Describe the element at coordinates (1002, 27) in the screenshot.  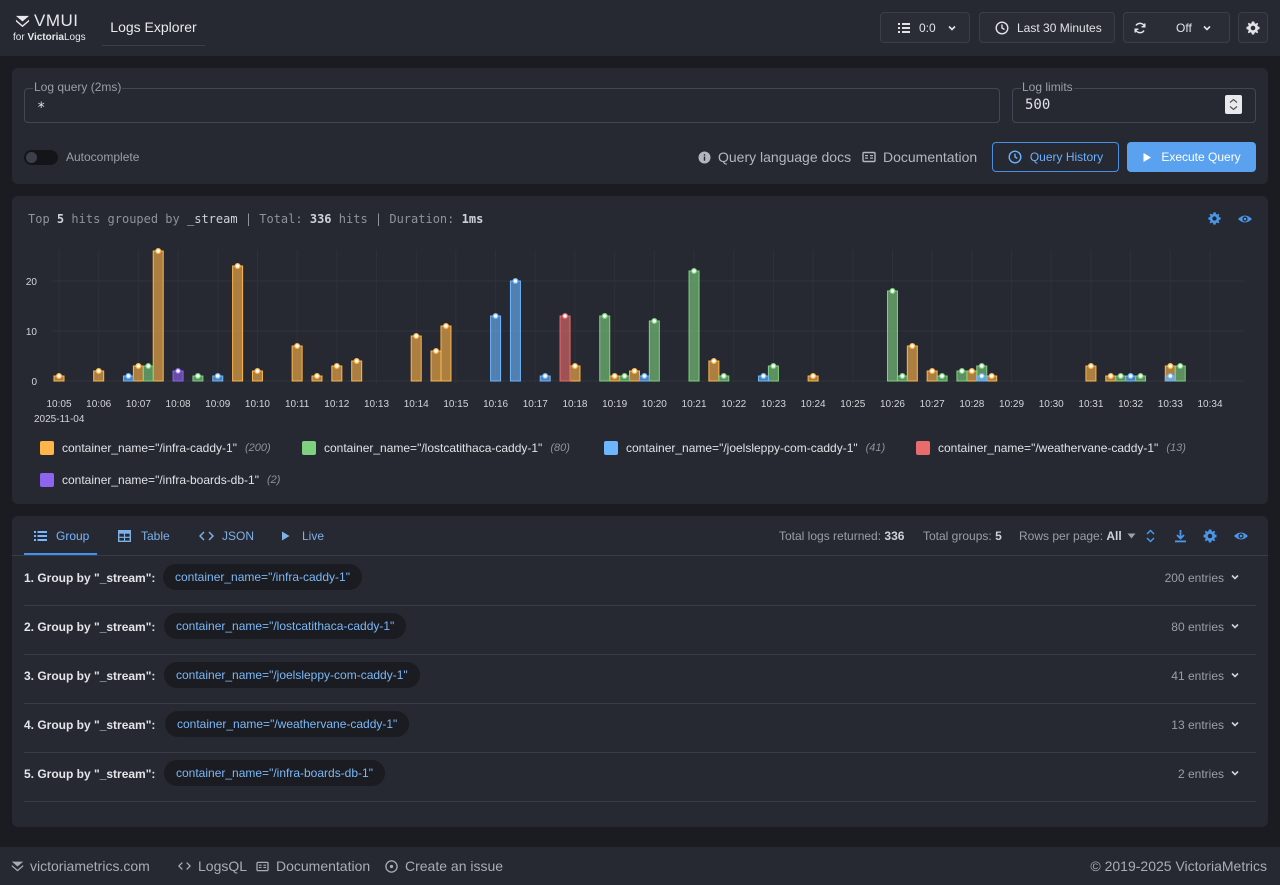
I see `clock-icon` at that location.